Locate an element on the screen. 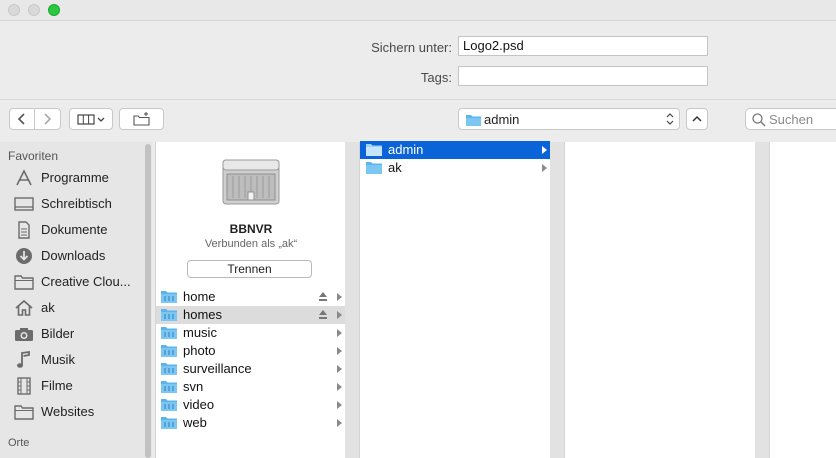 The width and height of the screenshot is (836, 458). list-item-video: video is located at coordinates (250, 405).